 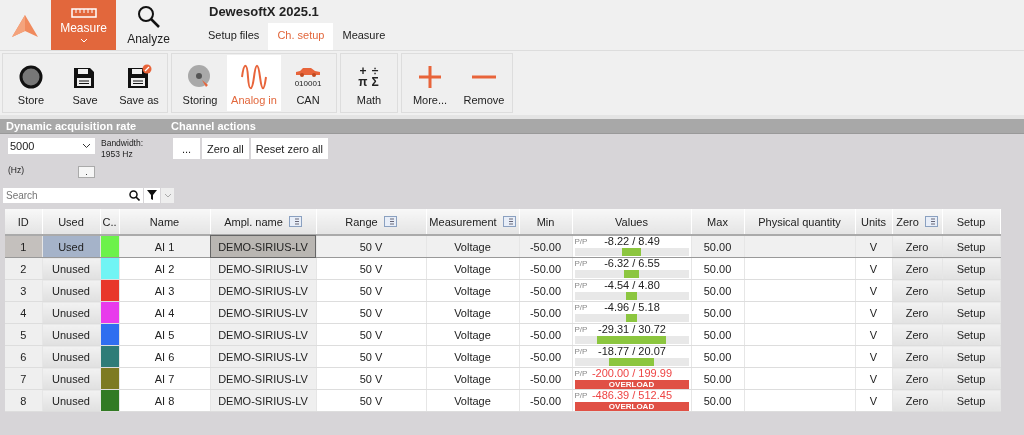 I want to click on record-icon, so click(x=31, y=77).